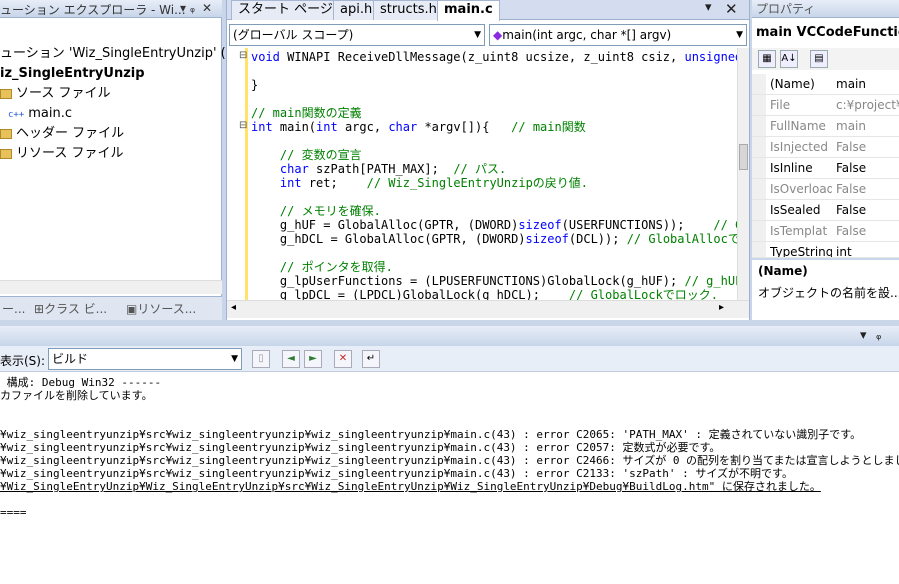 Image resolution: width=899 pixels, height=584 pixels. I want to click on property-row: (Name) main, so click(825, 84).